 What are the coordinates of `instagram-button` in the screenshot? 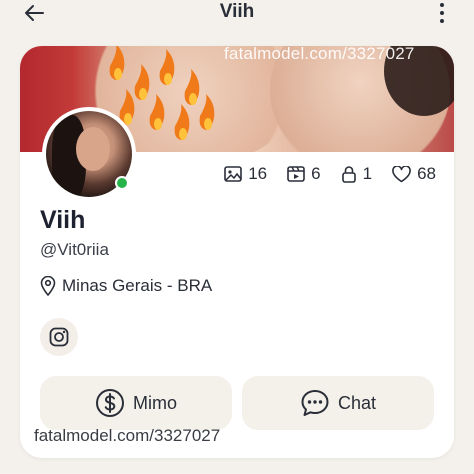 It's located at (59, 337).